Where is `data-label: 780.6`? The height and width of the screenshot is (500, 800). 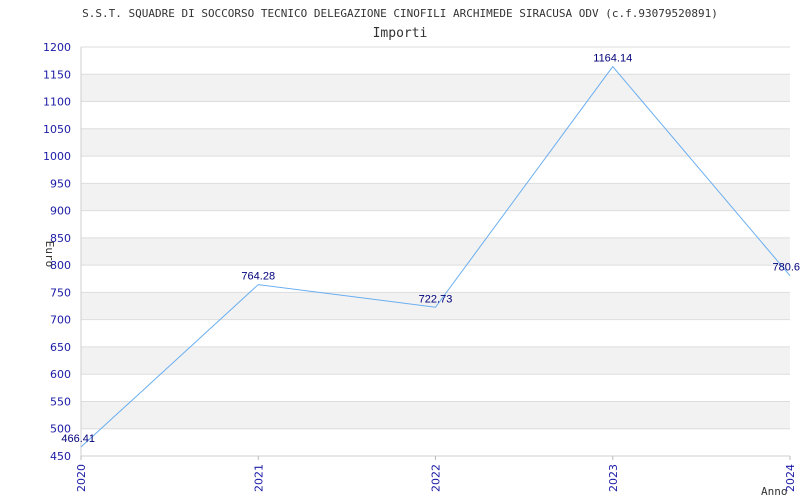 data-label: 780.6 is located at coordinates (786, 268).